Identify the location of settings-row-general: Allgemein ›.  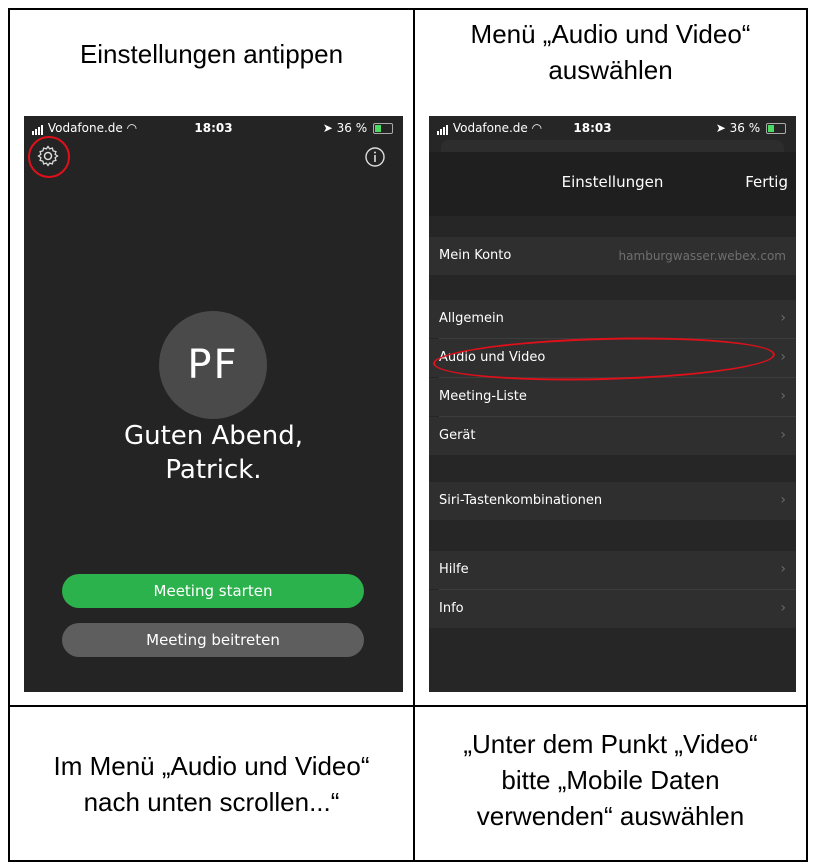
(612, 319).